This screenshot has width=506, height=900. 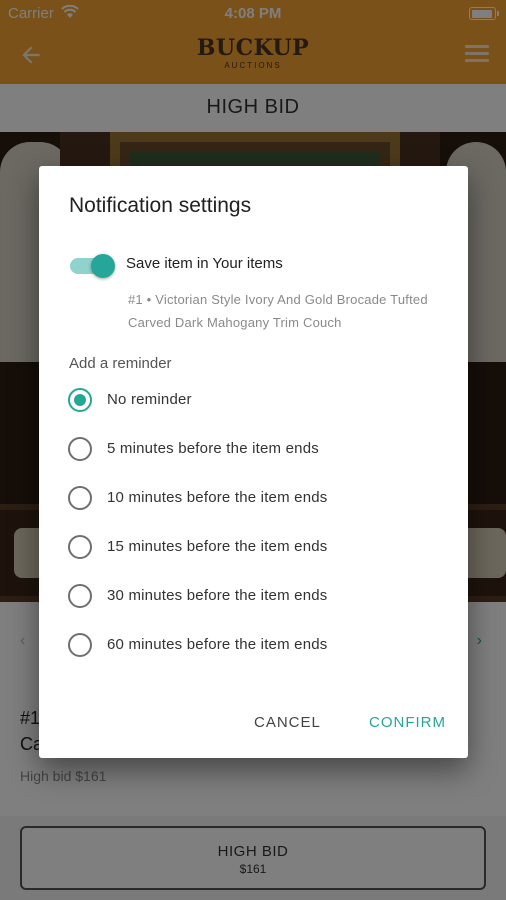 I want to click on cancel-button: CANCEL, so click(x=287, y=722).